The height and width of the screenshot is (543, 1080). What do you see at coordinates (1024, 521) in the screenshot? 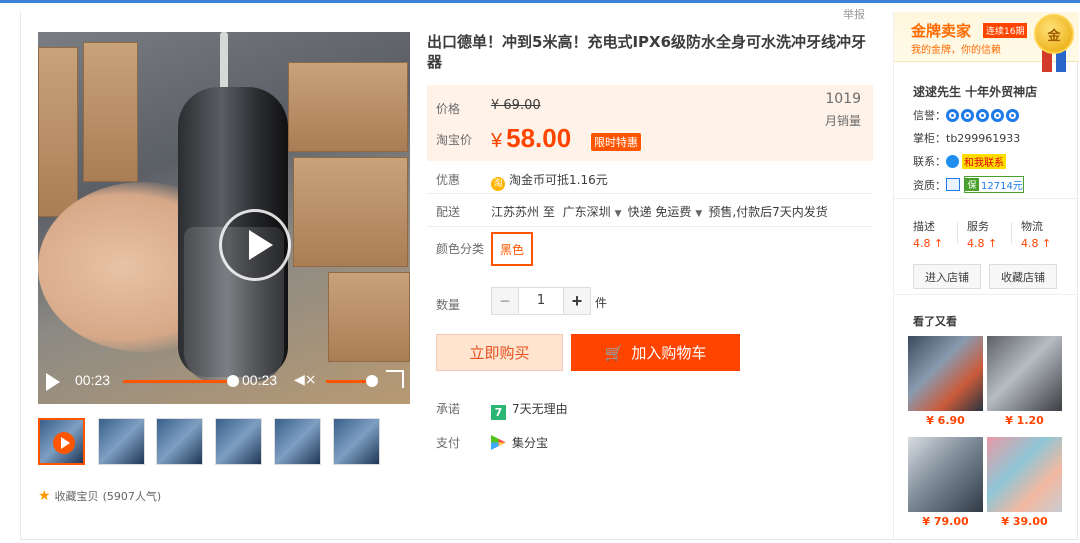
I see `recommended-price: ¥ 39.00` at bounding box center [1024, 521].